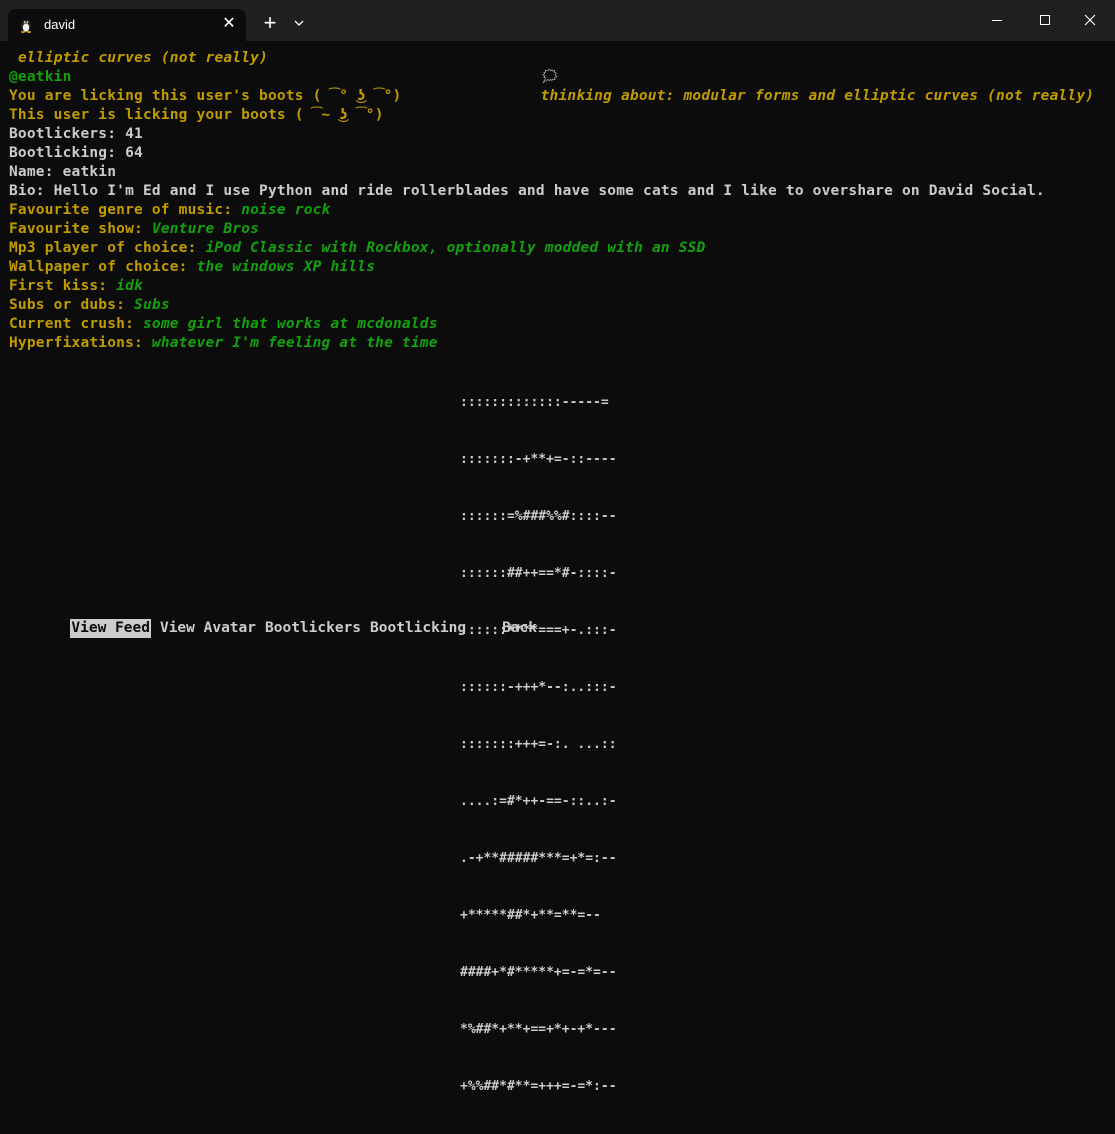 The height and width of the screenshot is (1134, 1115). What do you see at coordinates (538, 972) in the screenshot?
I see `avatar-art-line: ####+*#*****+=-=*=--` at bounding box center [538, 972].